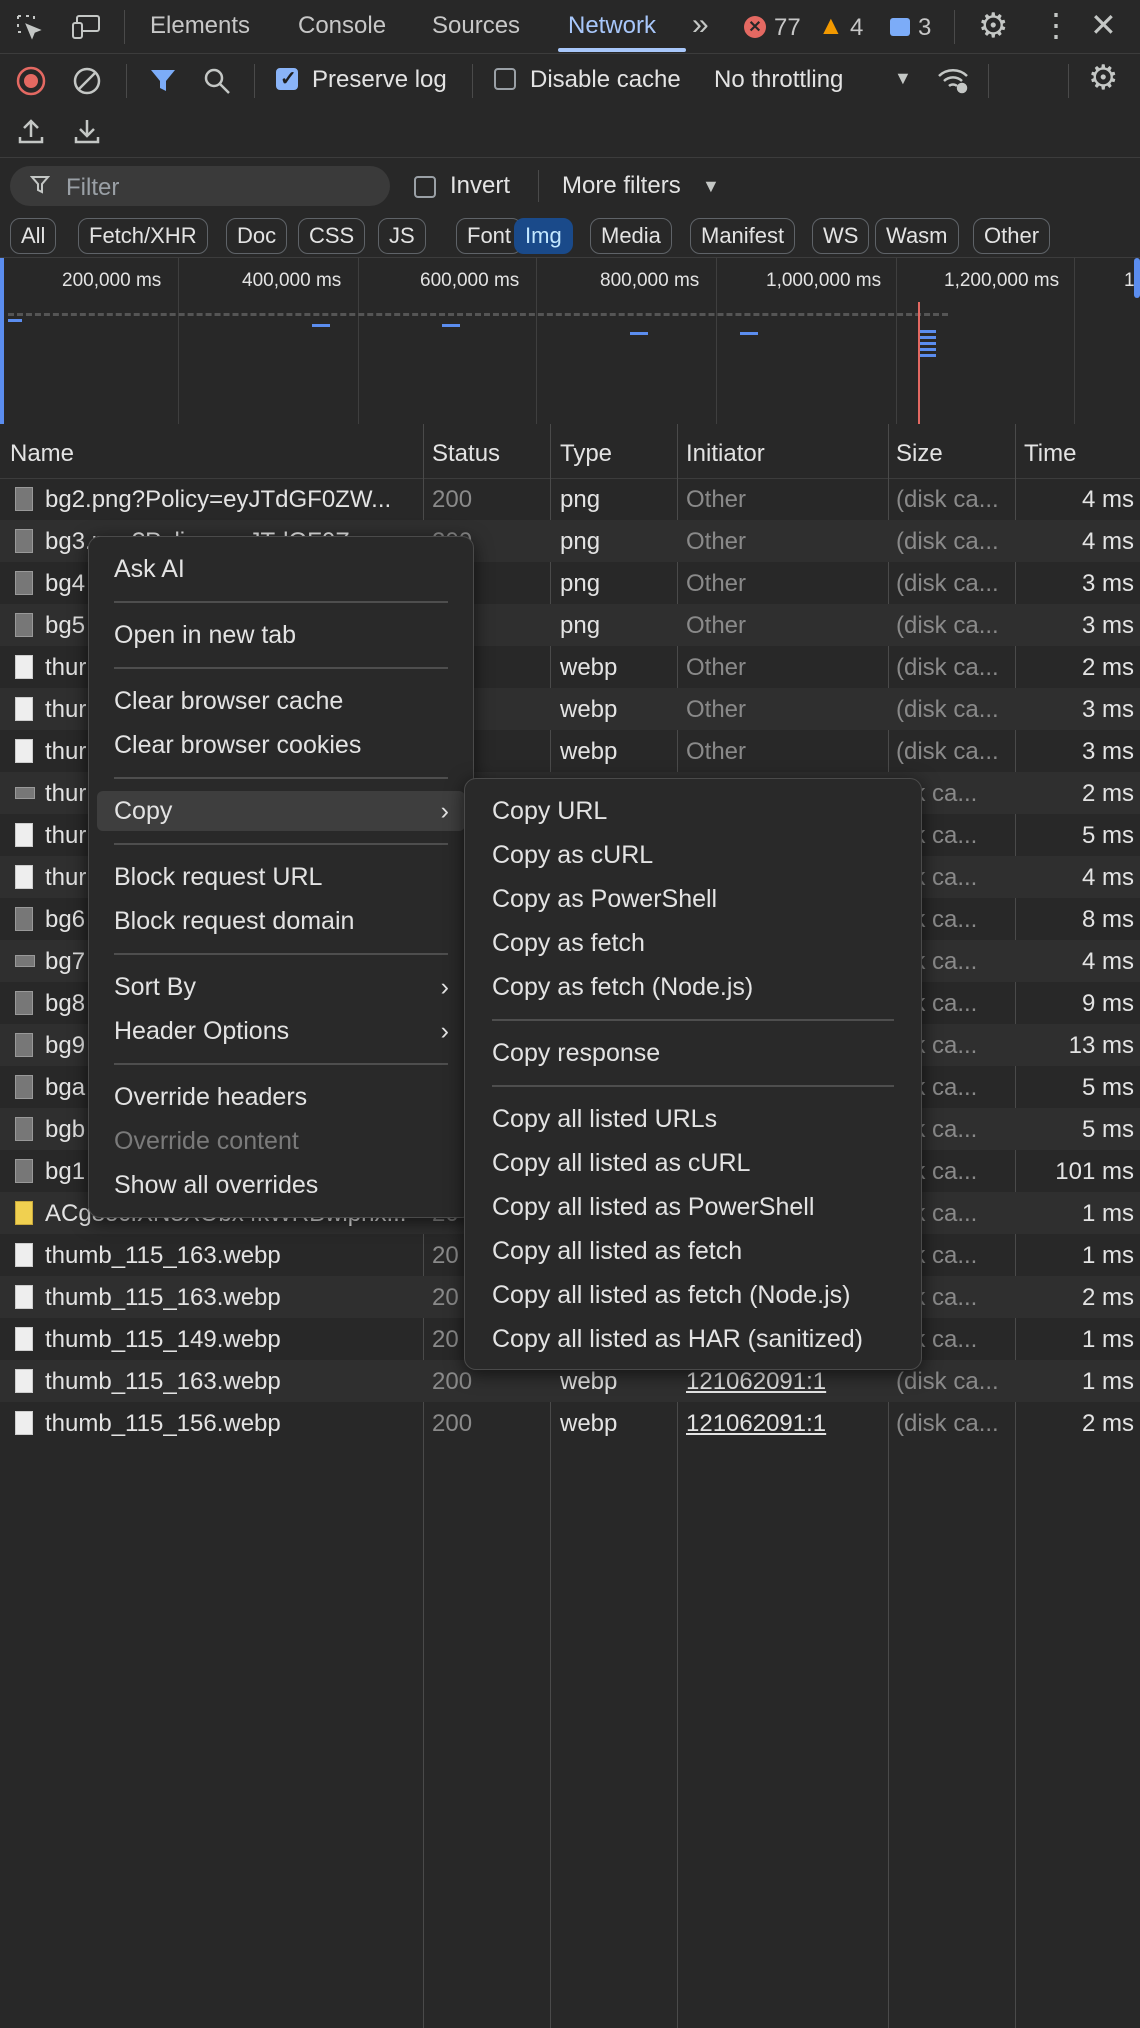 The image size is (1140, 2028). What do you see at coordinates (87, 81) in the screenshot?
I see `clear-icon` at bounding box center [87, 81].